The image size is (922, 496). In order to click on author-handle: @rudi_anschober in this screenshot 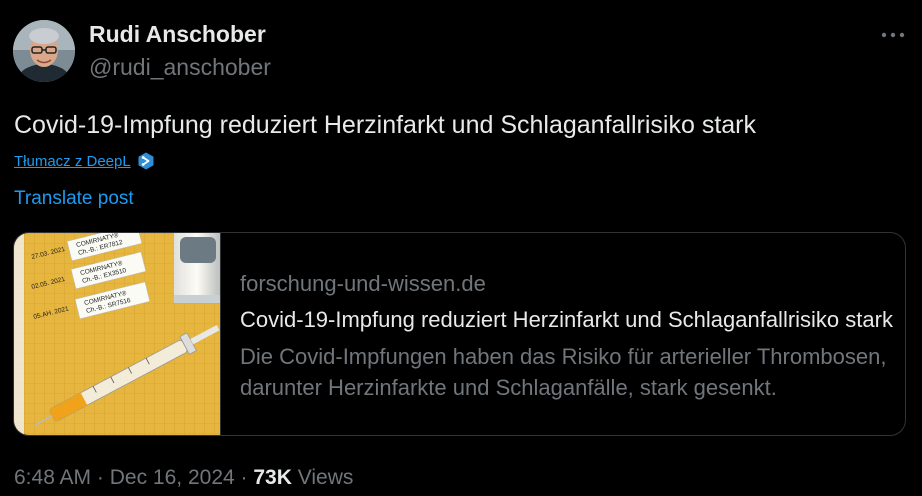, I will do `click(180, 67)`.